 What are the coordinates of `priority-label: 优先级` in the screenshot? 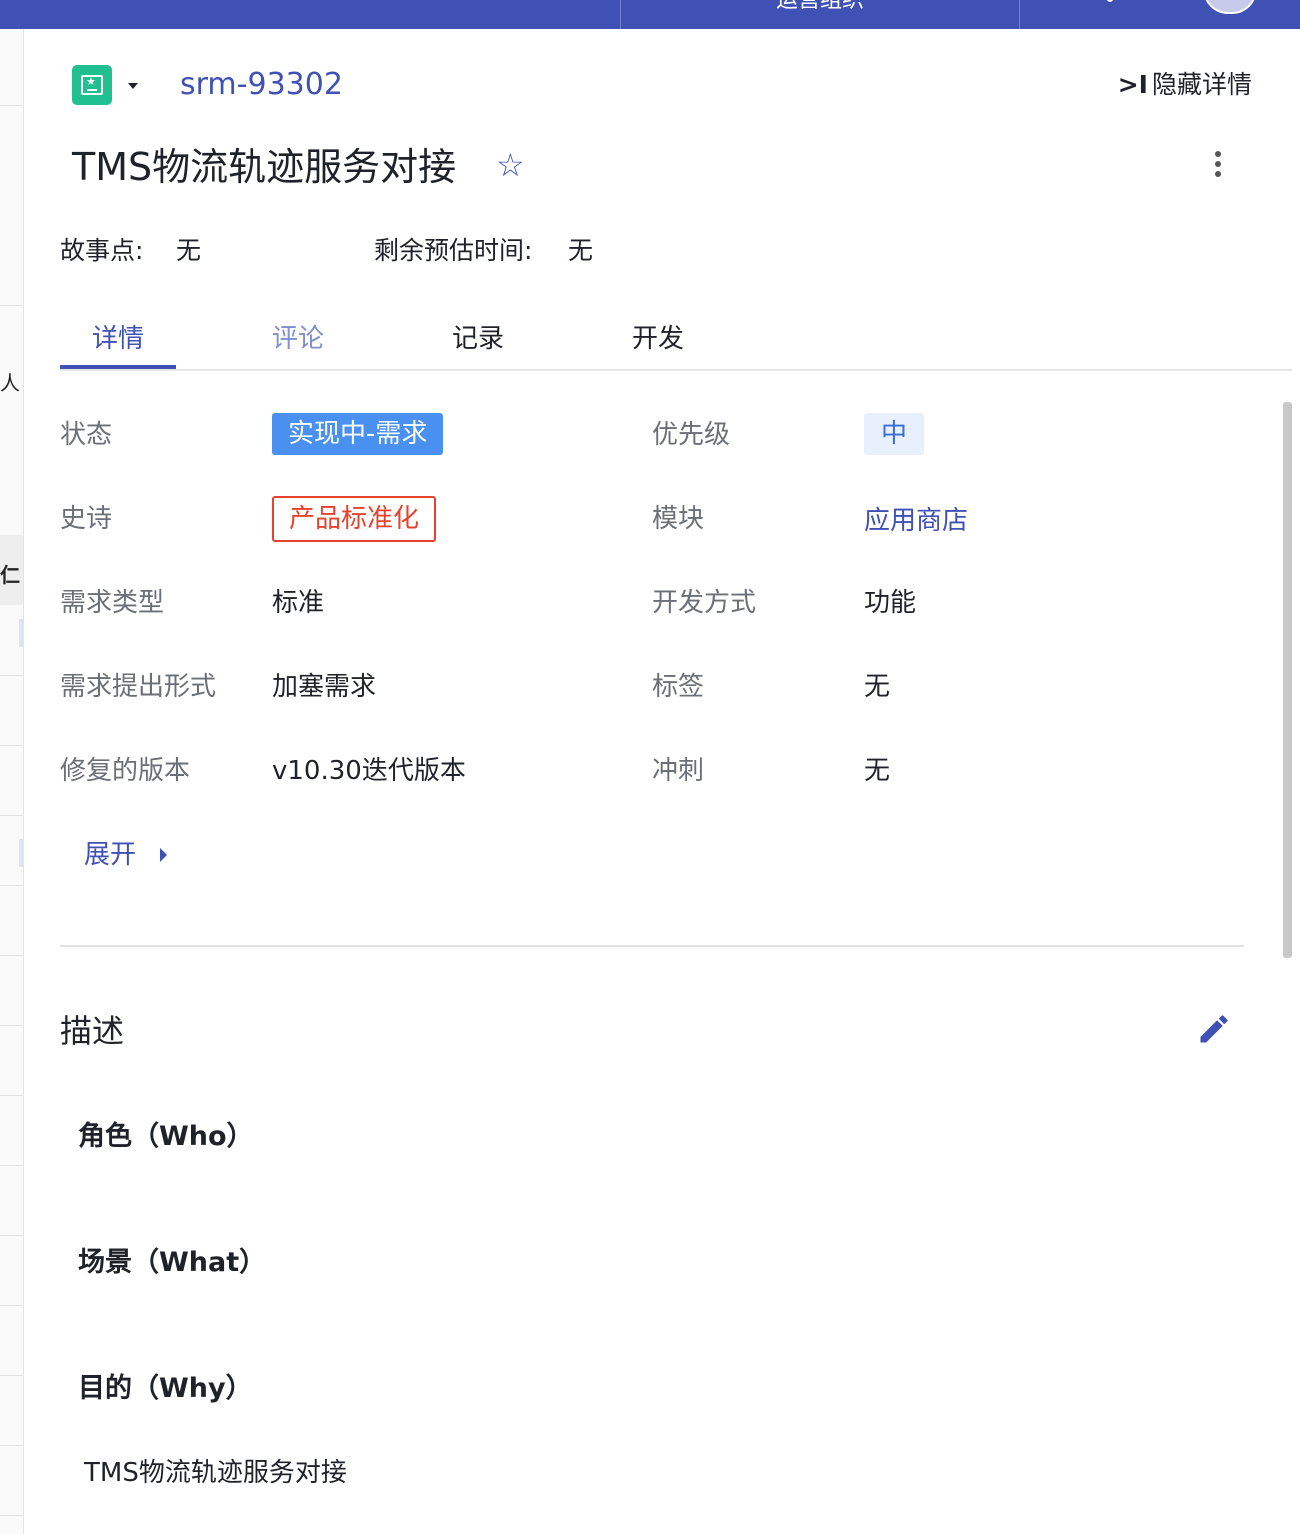 It's located at (691, 435).